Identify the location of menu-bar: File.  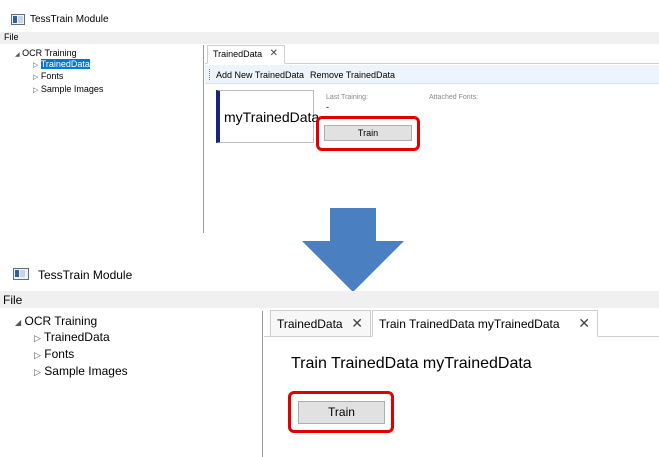
(329, 38).